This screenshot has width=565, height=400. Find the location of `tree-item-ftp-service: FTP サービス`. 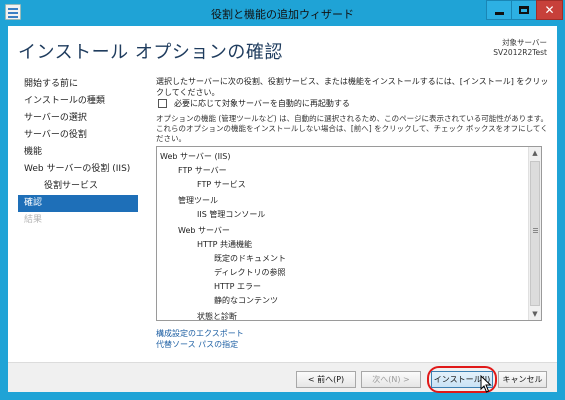

tree-item-ftp-service: FTP サービス is located at coordinates (221, 184).